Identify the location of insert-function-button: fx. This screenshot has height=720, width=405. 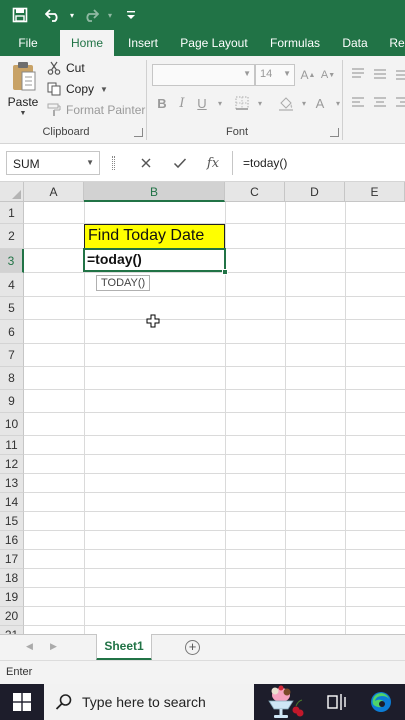
(213, 163).